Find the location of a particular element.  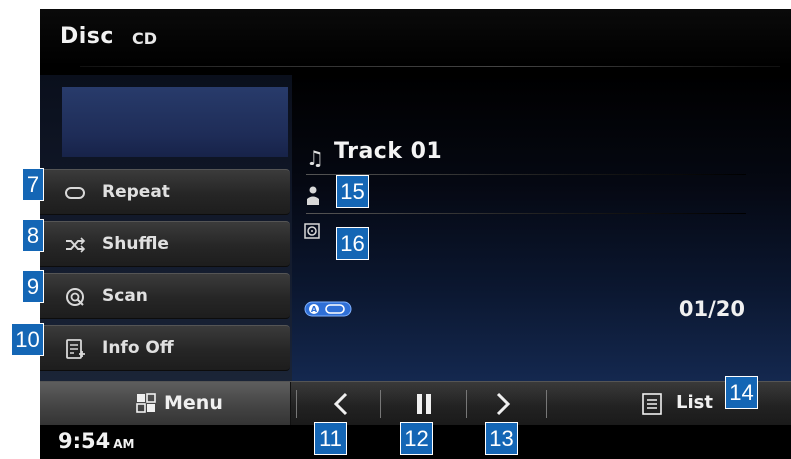

callout-16: 16 is located at coordinates (352, 243).